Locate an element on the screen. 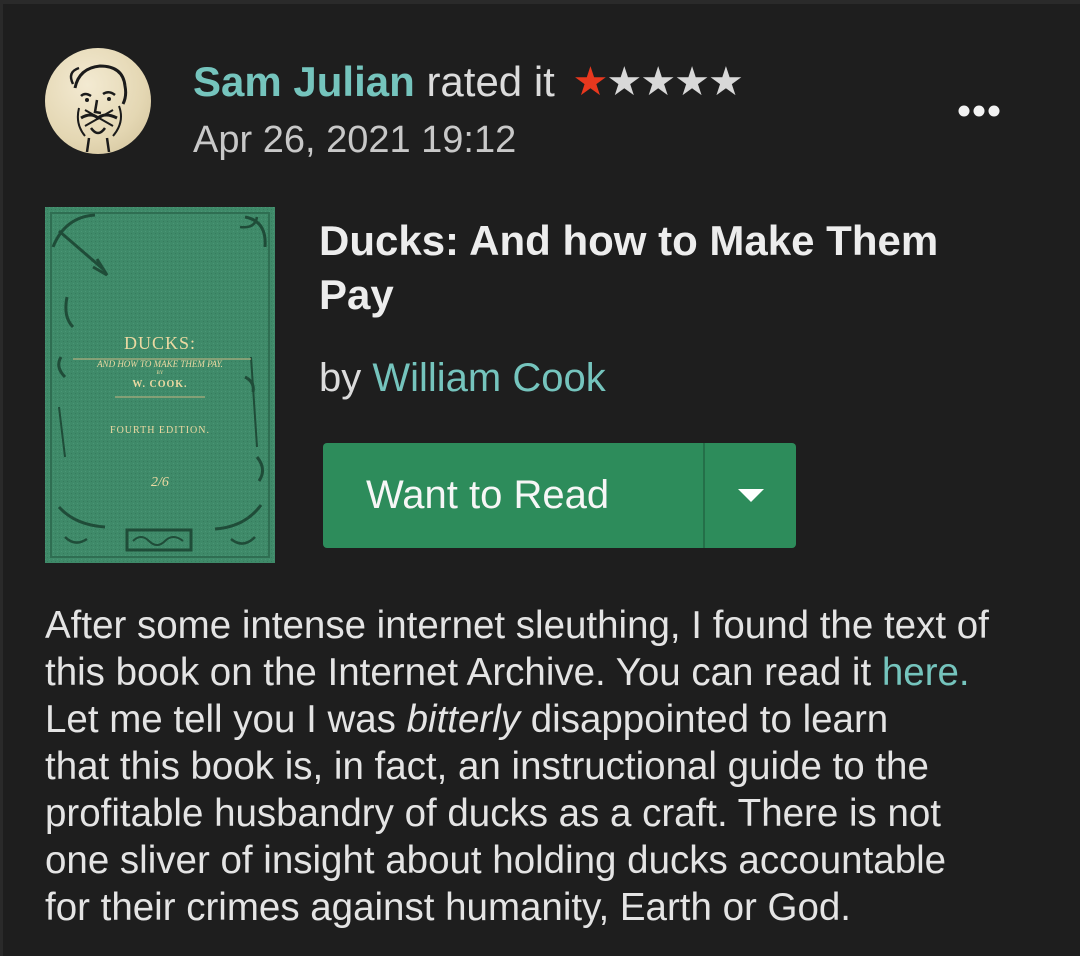  cover-author: W. COOK. is located at coordinates (160, 384).